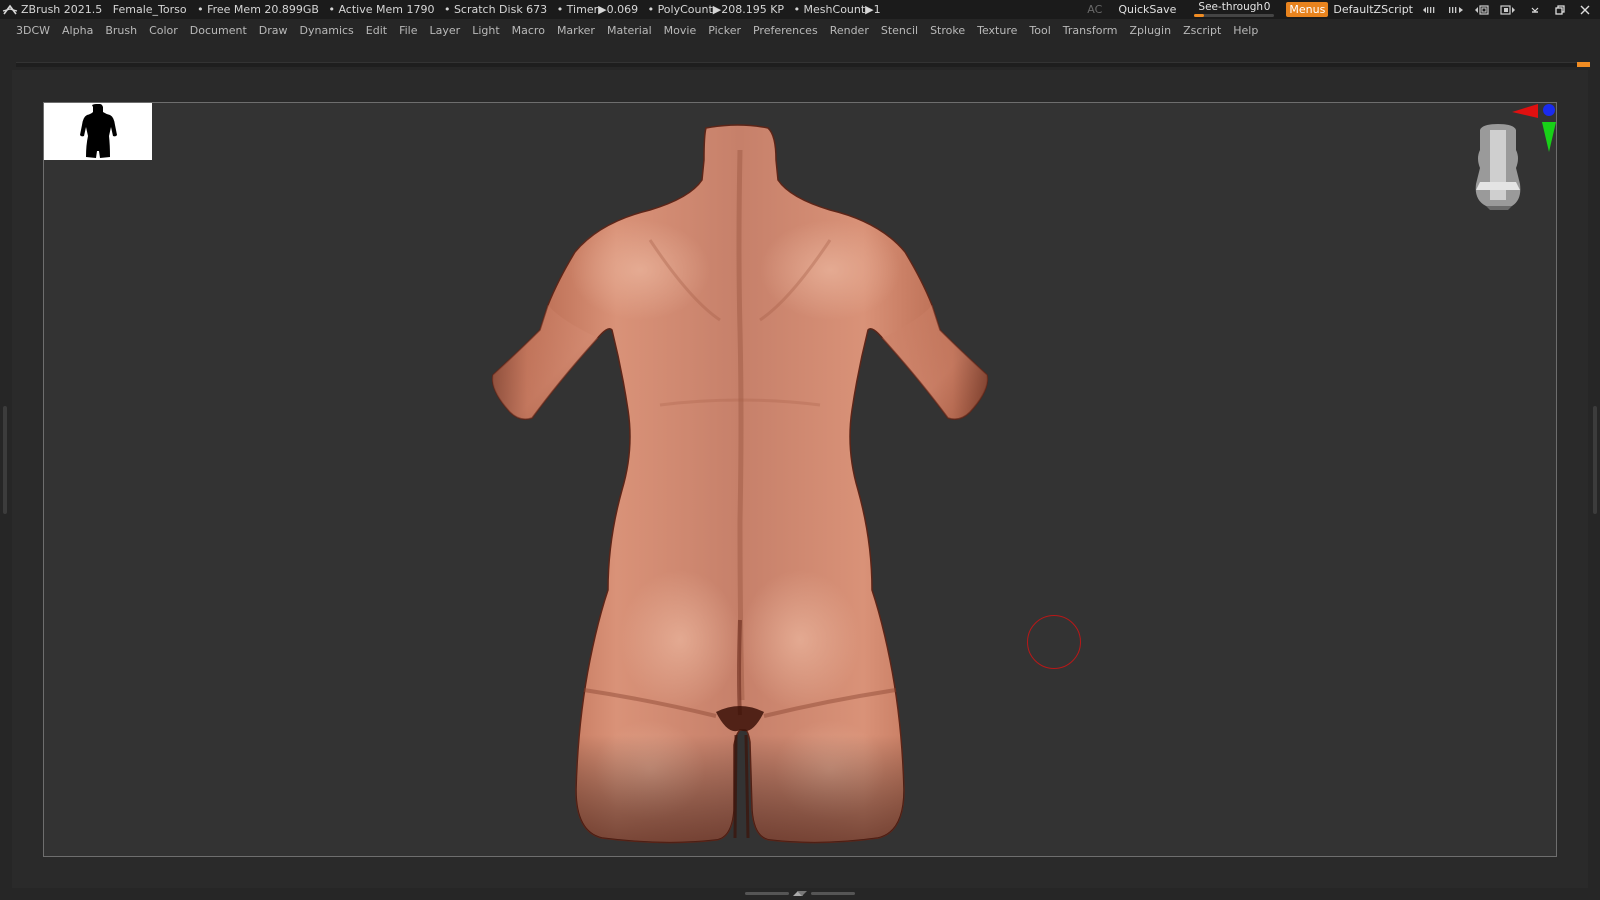 This screenshot has width=1600, height=900. What do you see at coordinates (1595, 460) in the screenshot?
I see `right-tray-handle` at bounding box center [1595, 460].